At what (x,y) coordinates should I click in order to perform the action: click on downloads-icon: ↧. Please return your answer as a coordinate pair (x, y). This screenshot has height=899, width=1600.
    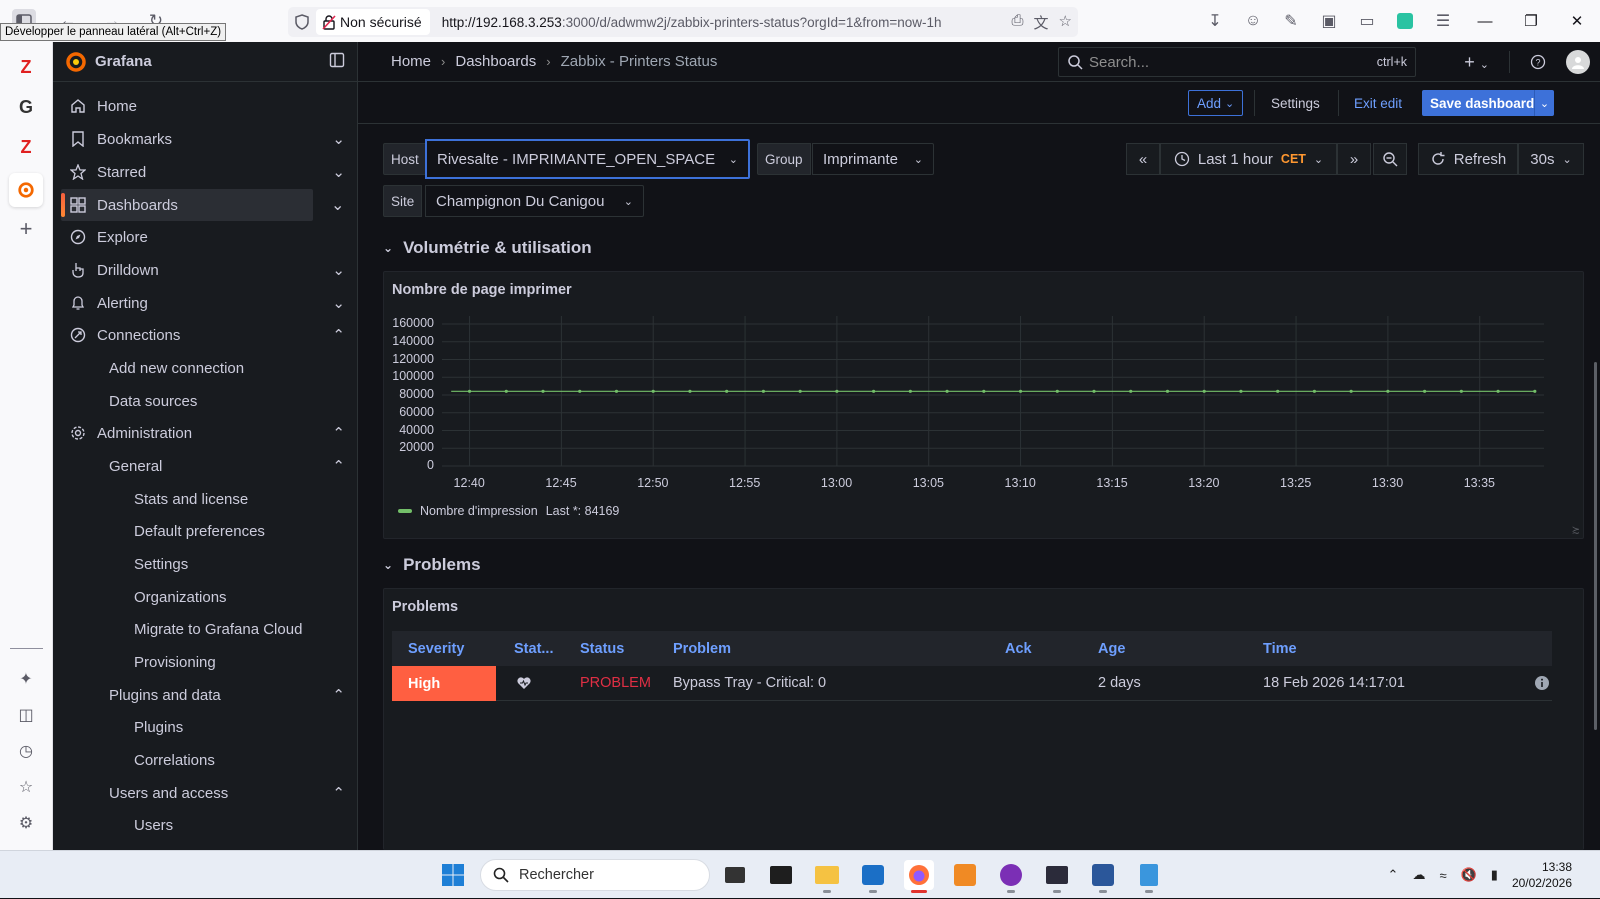
    Looking at the image, I should click on (1215, 21).